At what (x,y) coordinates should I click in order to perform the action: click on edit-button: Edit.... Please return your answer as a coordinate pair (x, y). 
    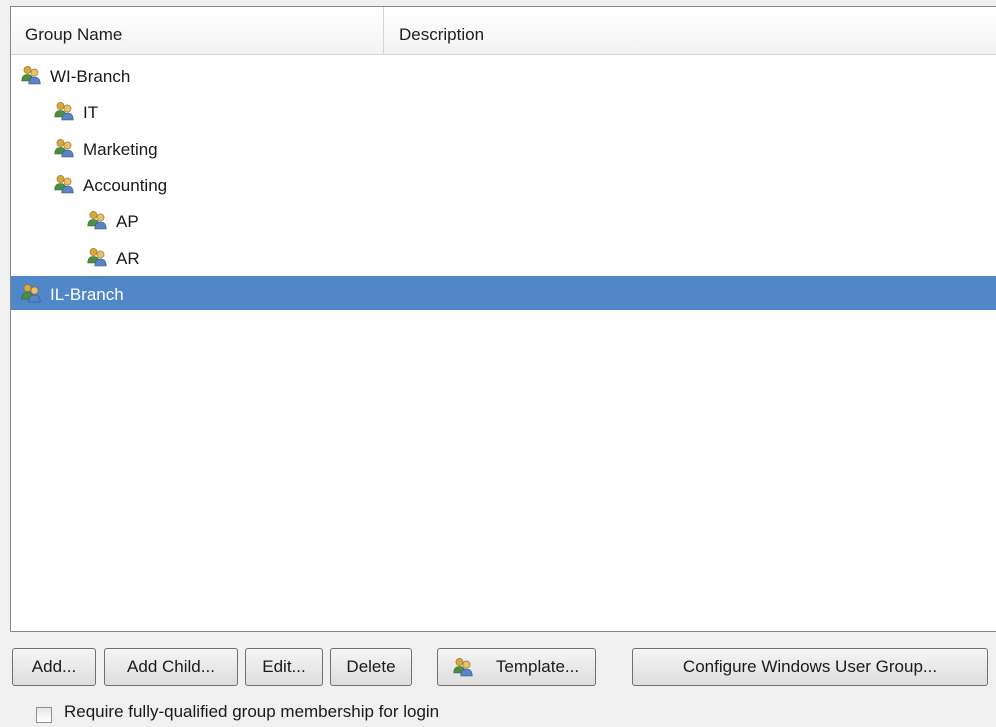
    Looking at the image, I should click on (284, 667).